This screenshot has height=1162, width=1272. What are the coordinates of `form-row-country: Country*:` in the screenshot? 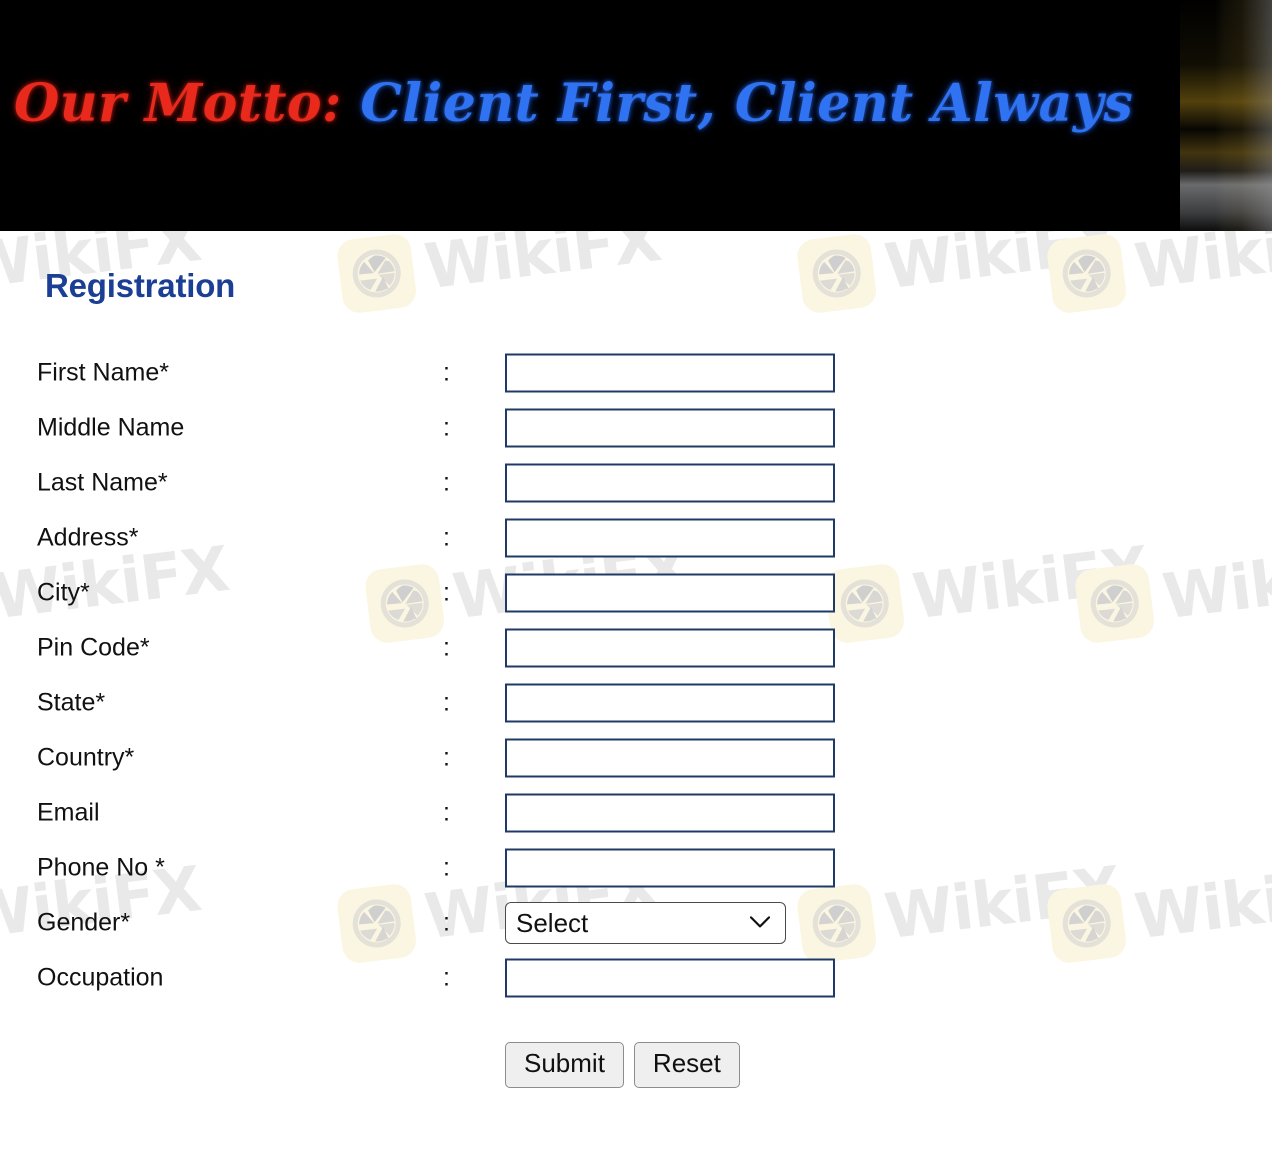 It's located at (636, 757).